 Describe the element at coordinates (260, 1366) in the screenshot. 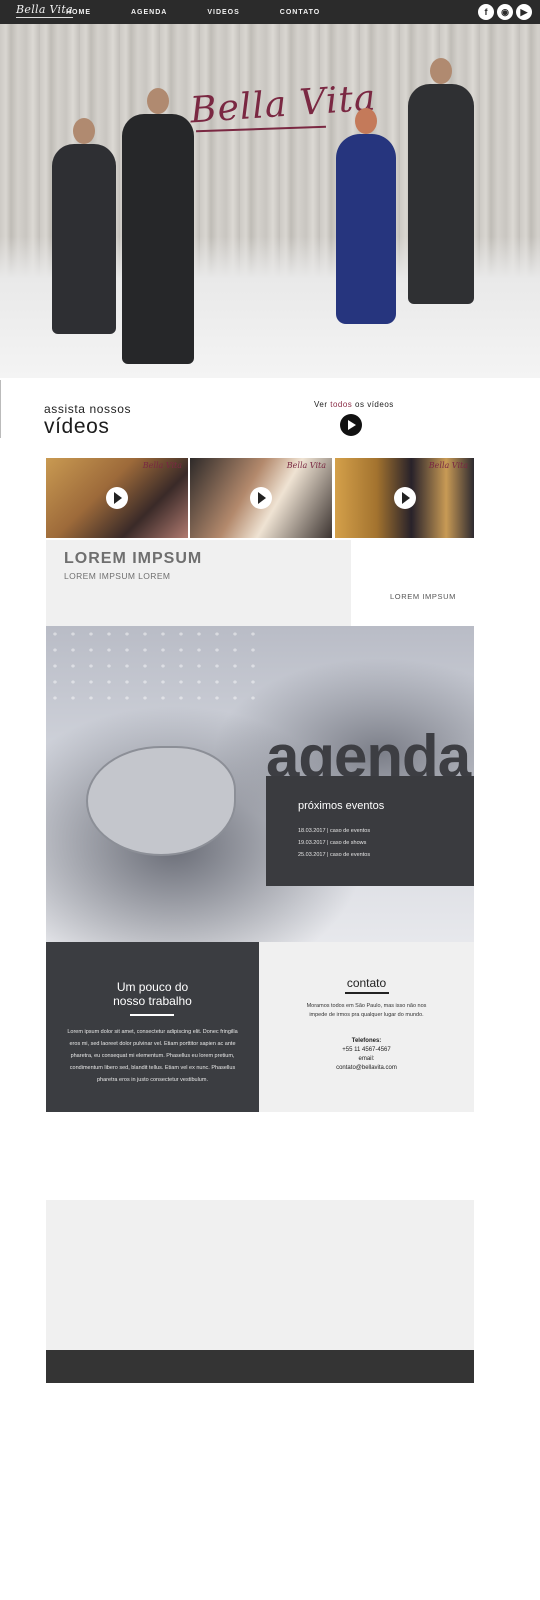

I see `footer-bar` at that location.